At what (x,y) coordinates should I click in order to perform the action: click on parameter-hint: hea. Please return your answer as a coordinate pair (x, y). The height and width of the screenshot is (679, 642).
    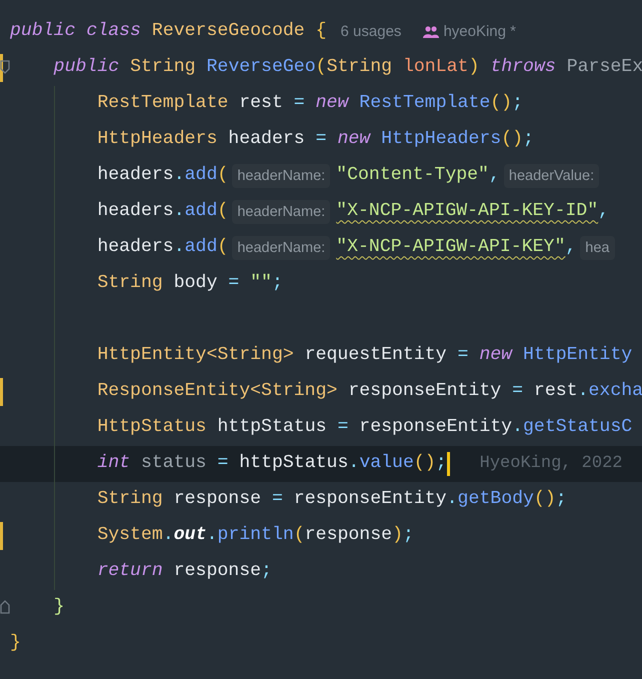
    Looking at the image, I should click on (597, 248).